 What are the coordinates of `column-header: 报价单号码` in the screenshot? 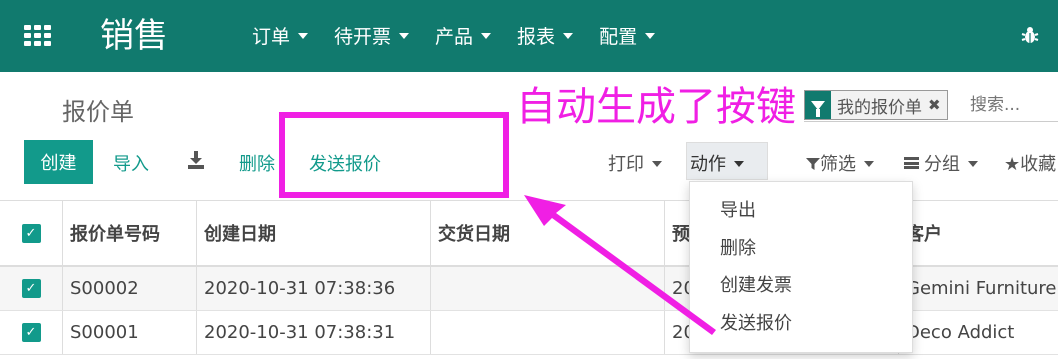 It's located at (129, 233).